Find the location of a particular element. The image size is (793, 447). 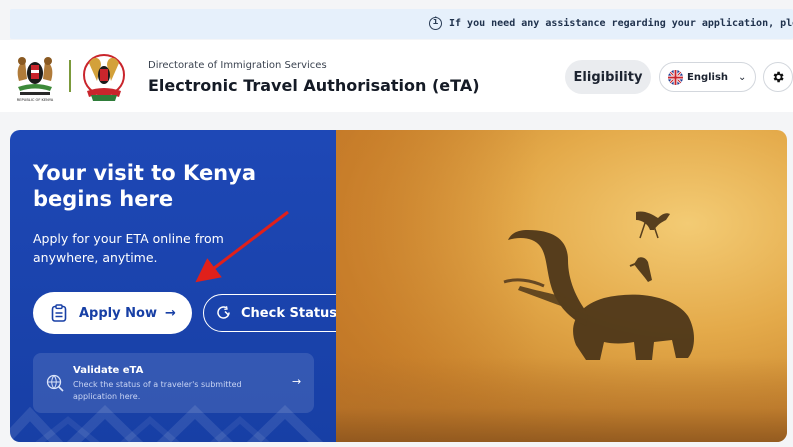

info-icon is located at coordinates (435, 23).